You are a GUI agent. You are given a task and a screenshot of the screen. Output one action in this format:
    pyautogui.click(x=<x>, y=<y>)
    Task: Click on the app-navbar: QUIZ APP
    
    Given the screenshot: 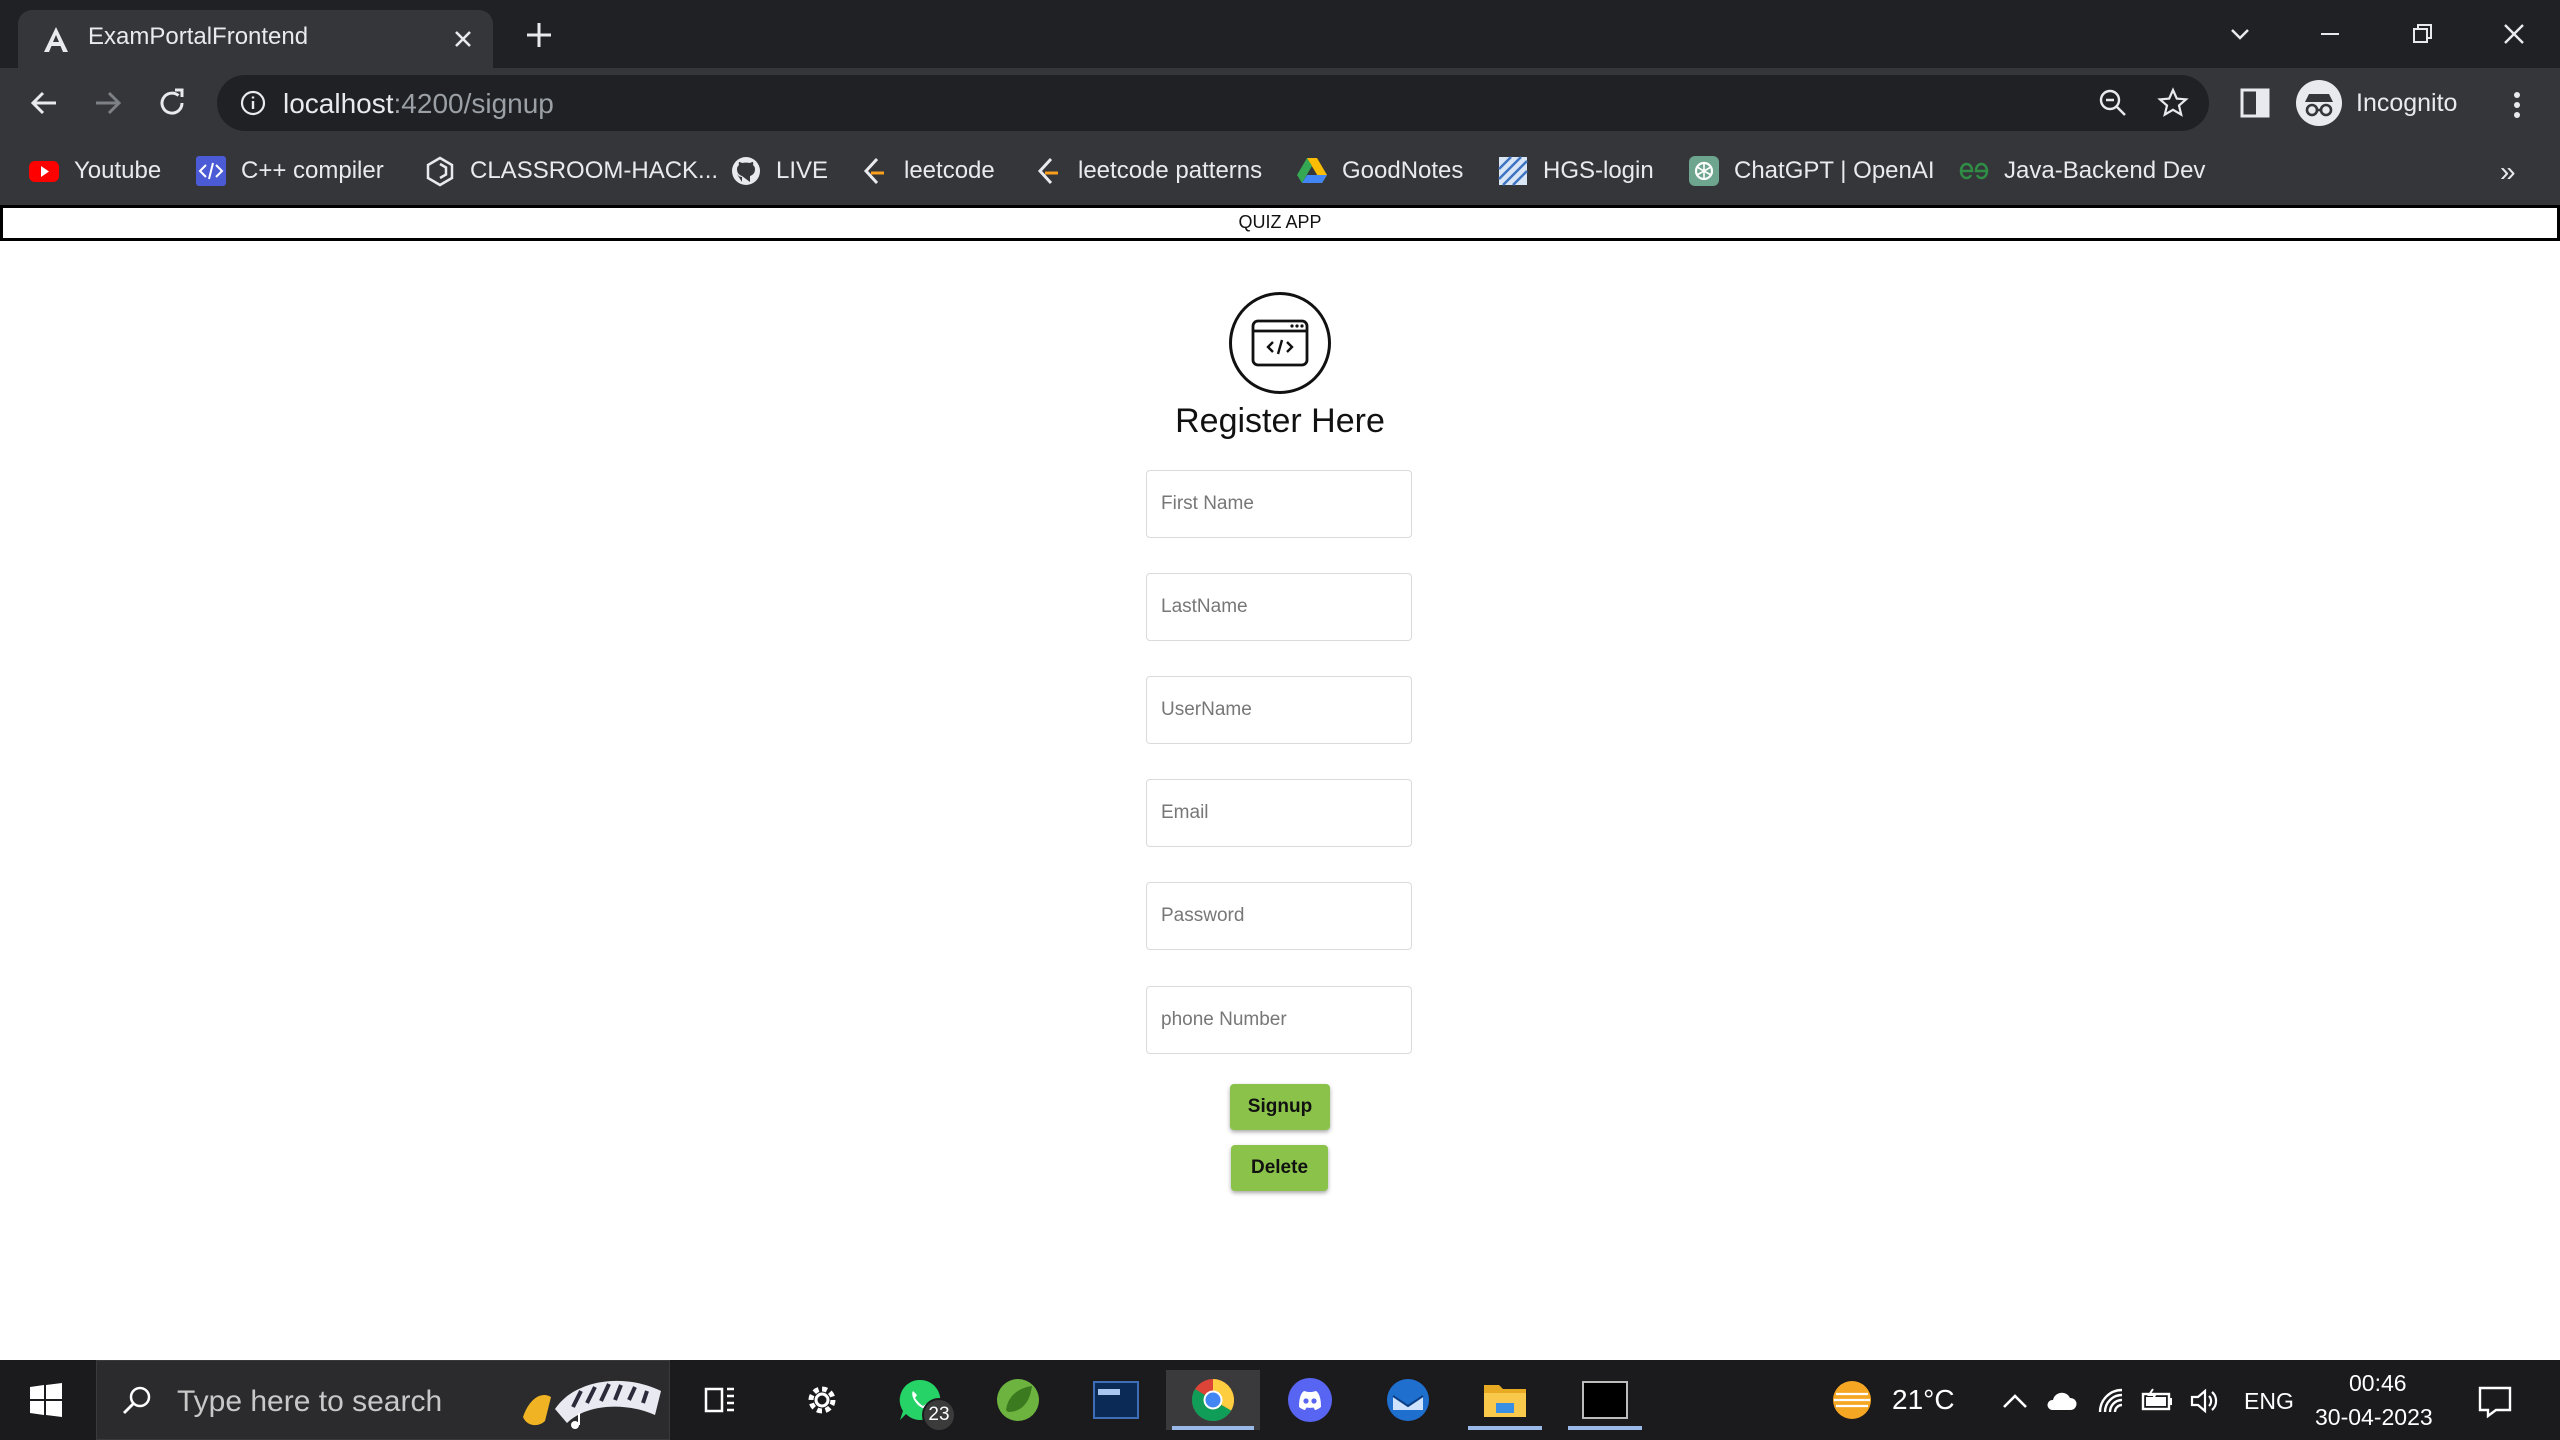 What is the action you would take?
    pyautogui.click(x=1280, y=223)
    